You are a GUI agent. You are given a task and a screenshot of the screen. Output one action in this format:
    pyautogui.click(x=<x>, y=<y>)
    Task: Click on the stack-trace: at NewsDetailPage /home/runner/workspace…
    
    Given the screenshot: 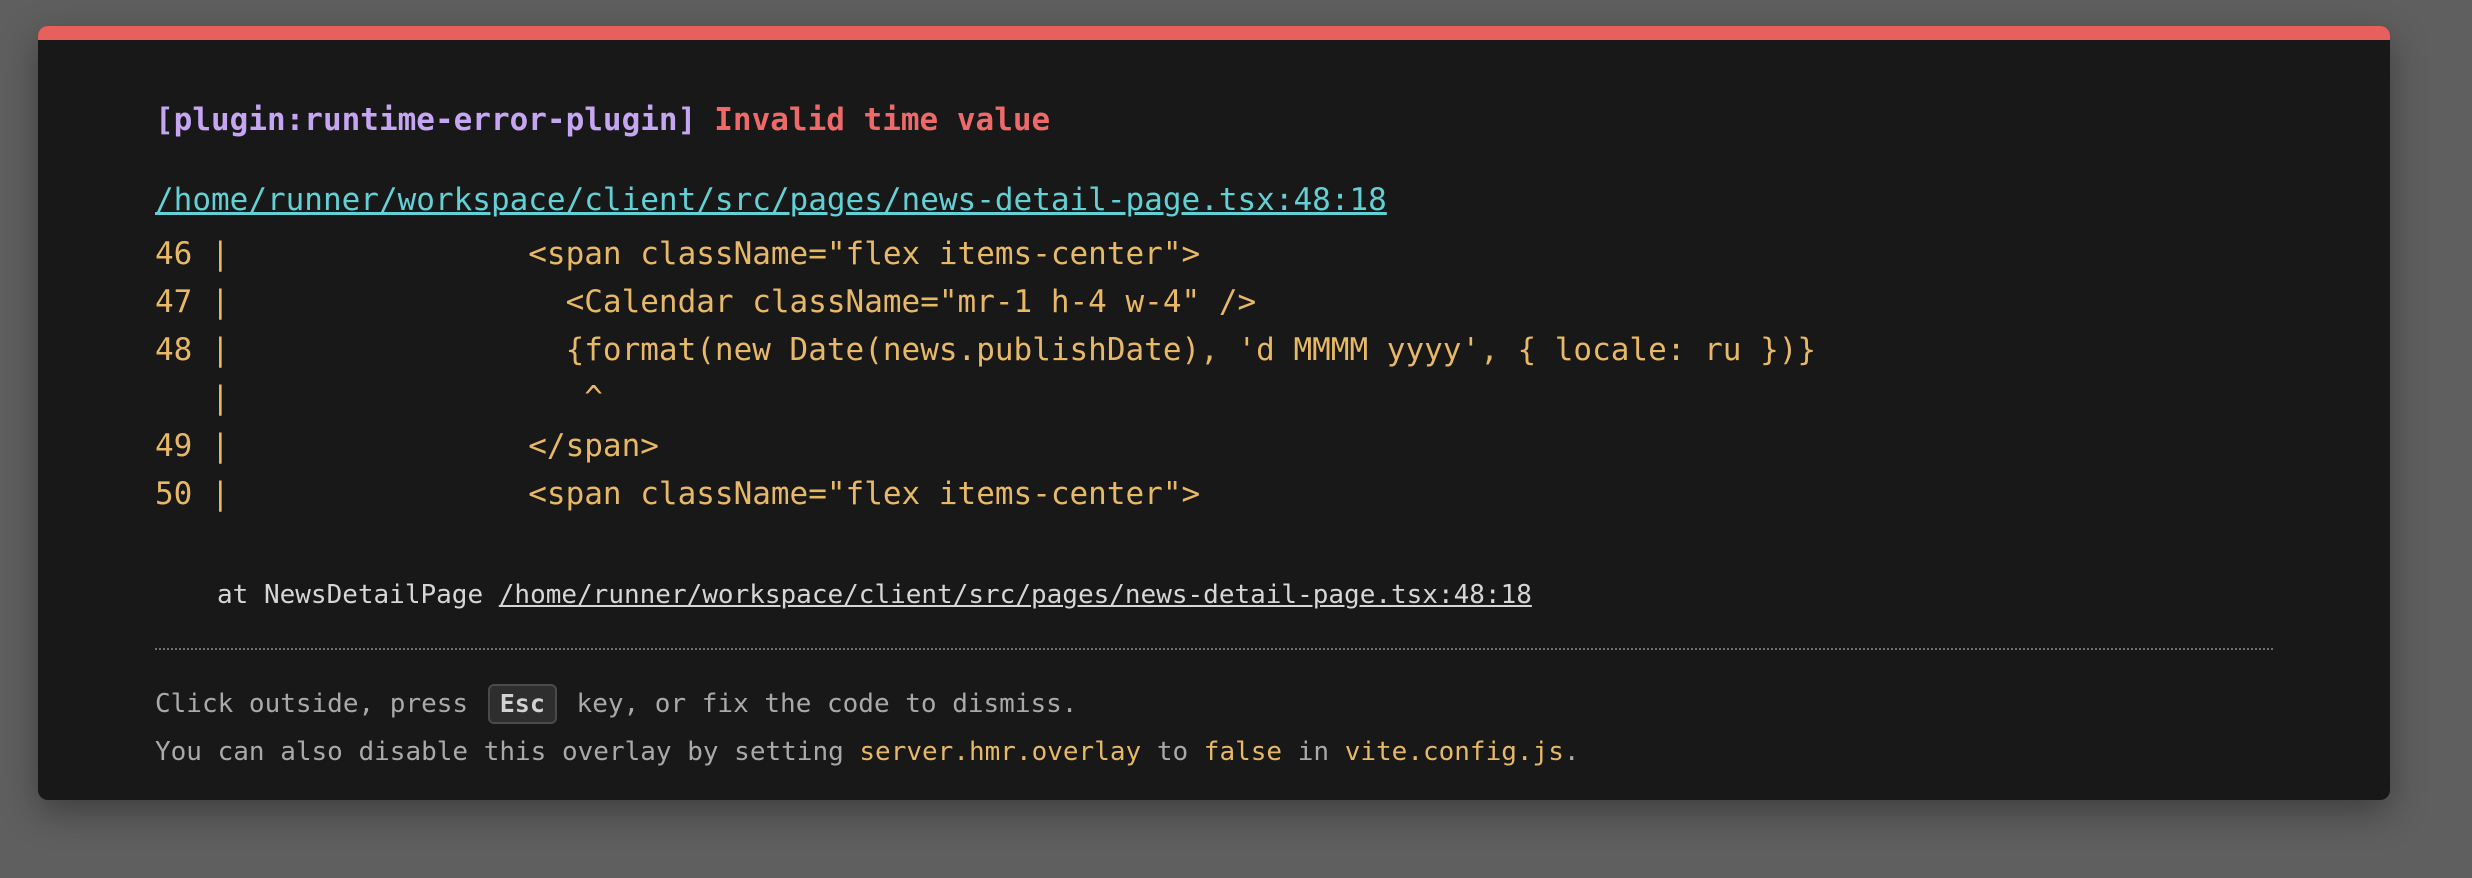 What is the action you would take?
    pyautogui.click(x=874, y=595)
    